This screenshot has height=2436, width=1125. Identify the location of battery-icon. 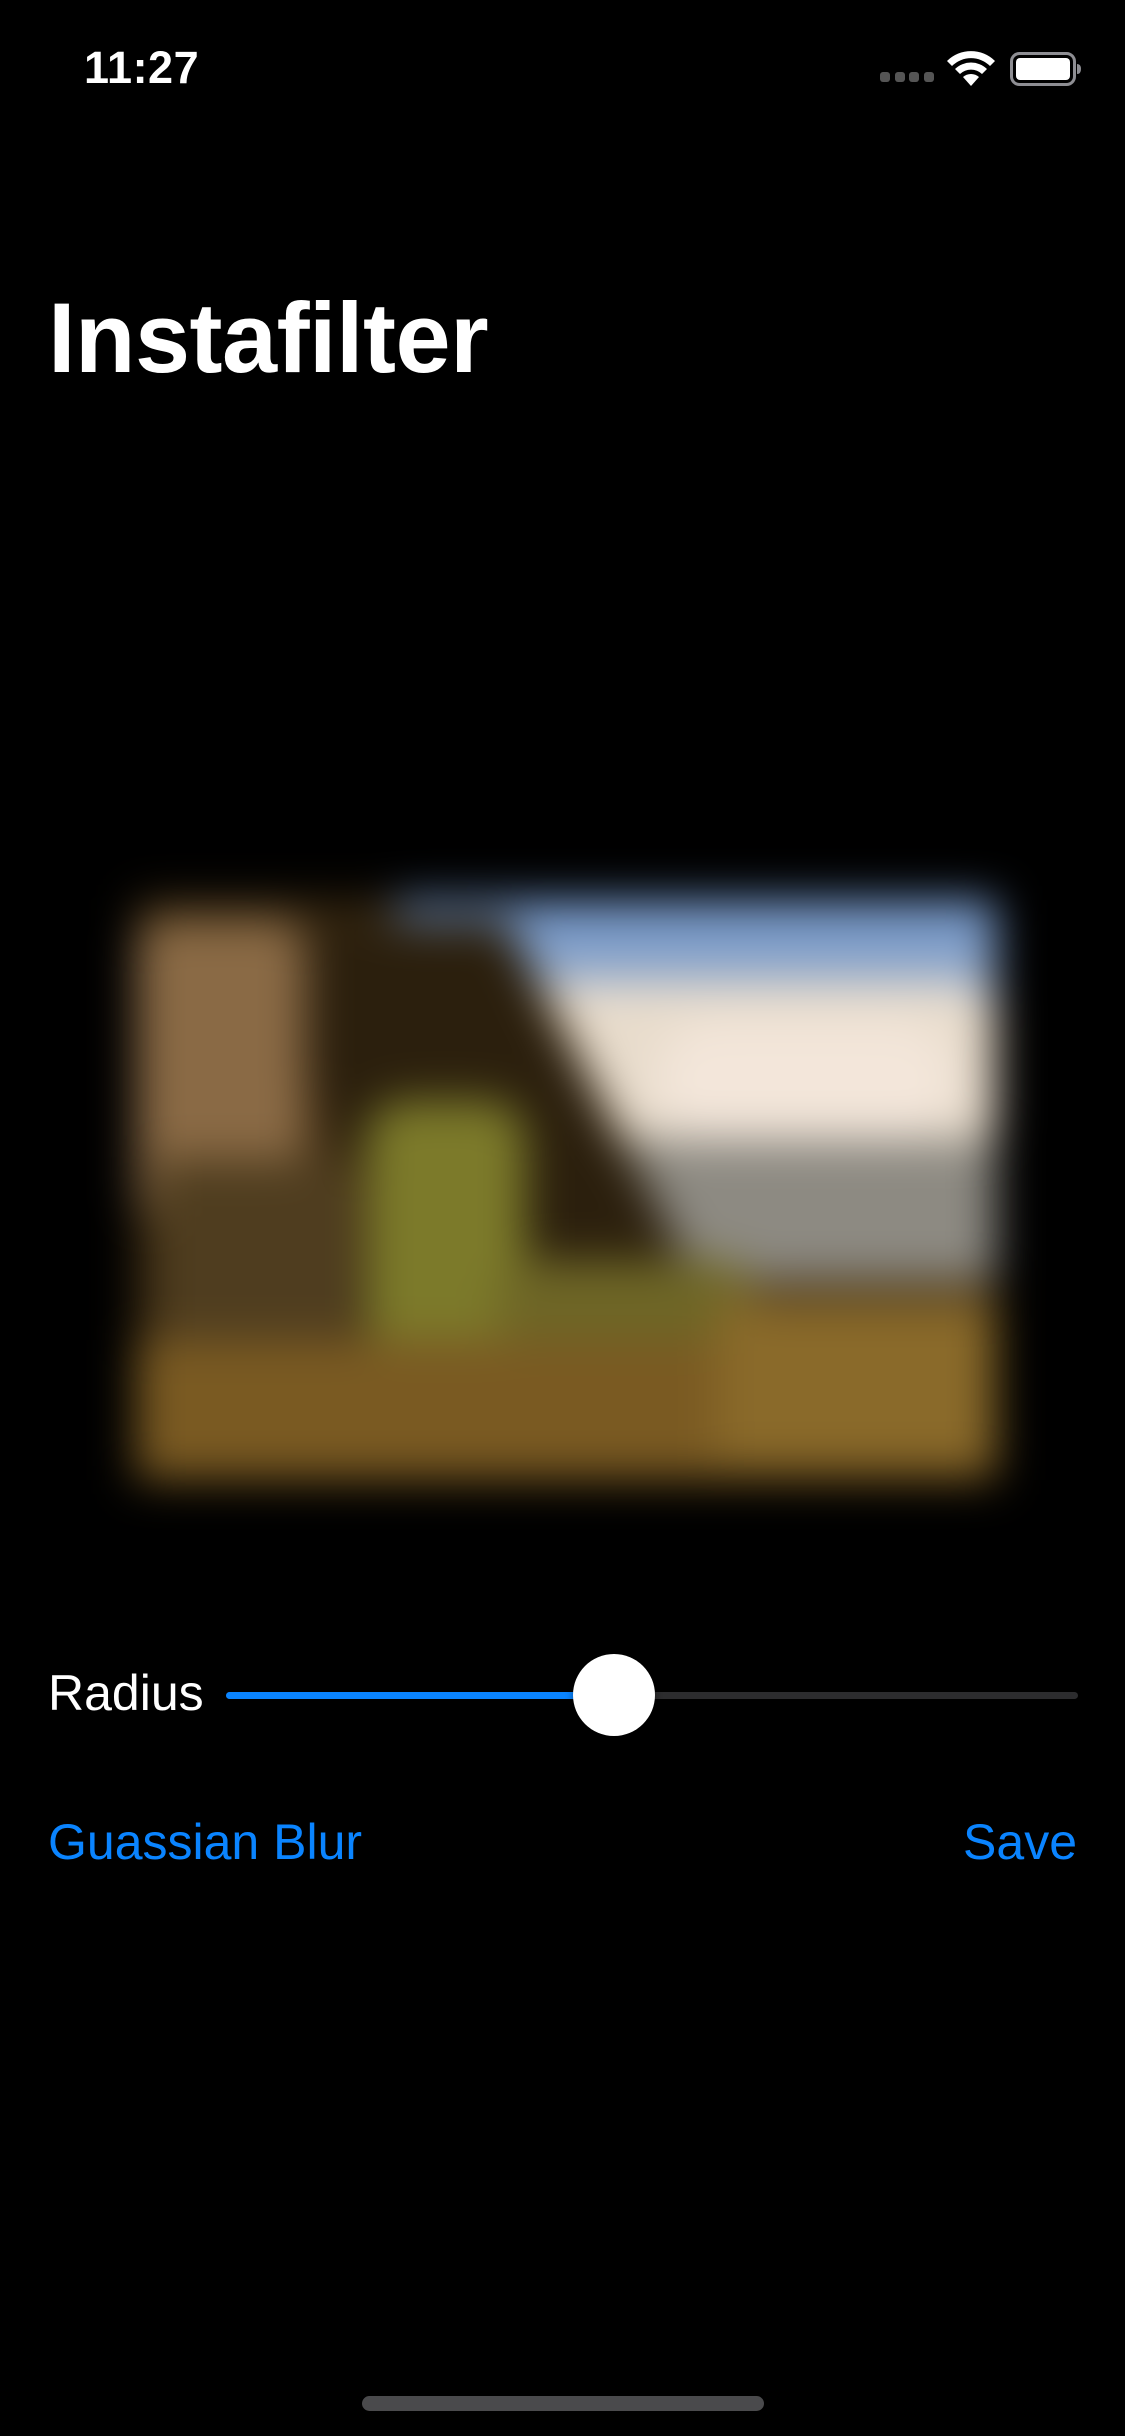
(1045, 69).